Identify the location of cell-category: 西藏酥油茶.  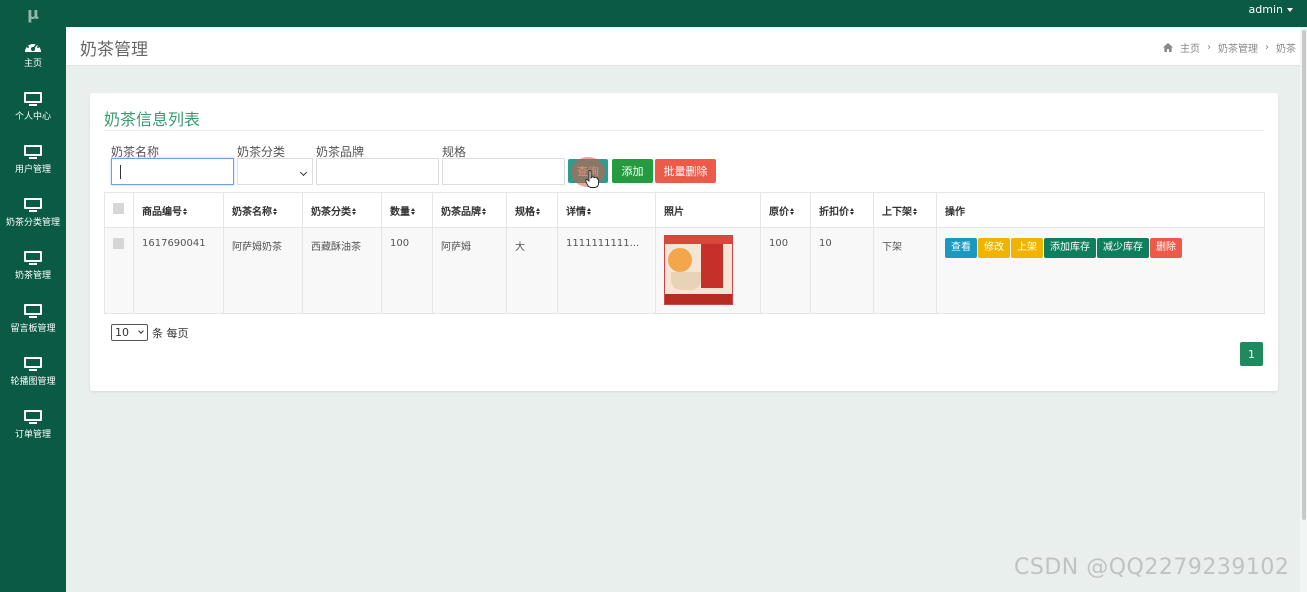
(342, 270).